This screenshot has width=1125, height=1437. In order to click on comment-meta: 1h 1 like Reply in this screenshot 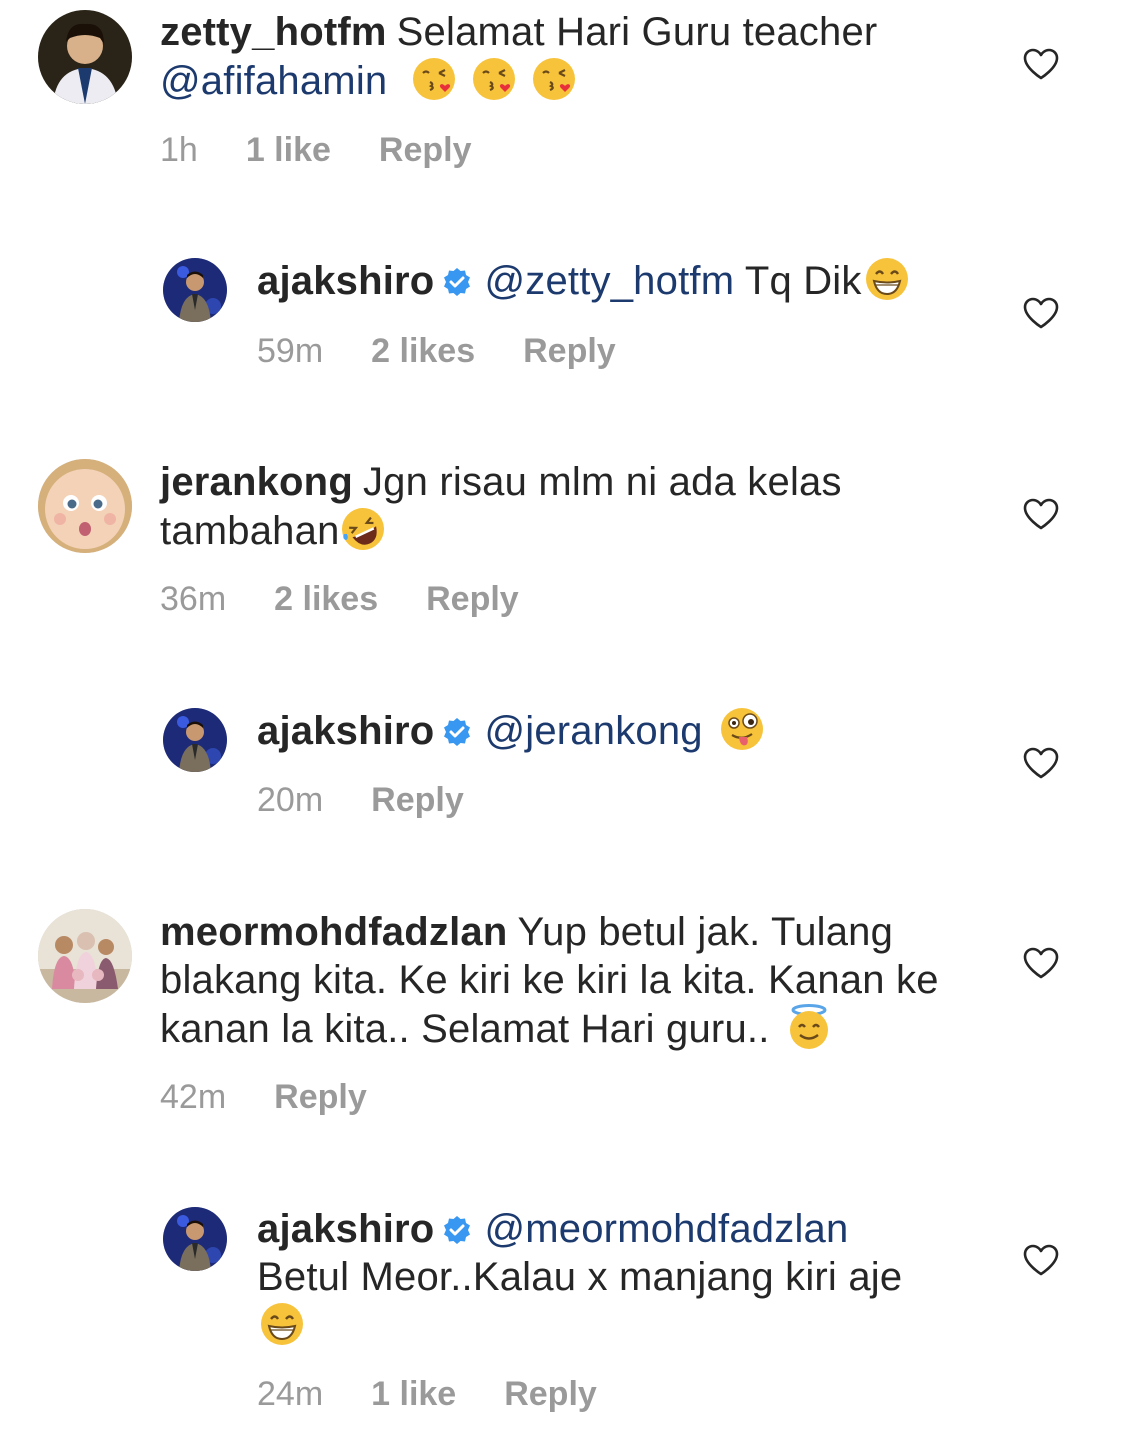, I will do `click(340, 150)`.